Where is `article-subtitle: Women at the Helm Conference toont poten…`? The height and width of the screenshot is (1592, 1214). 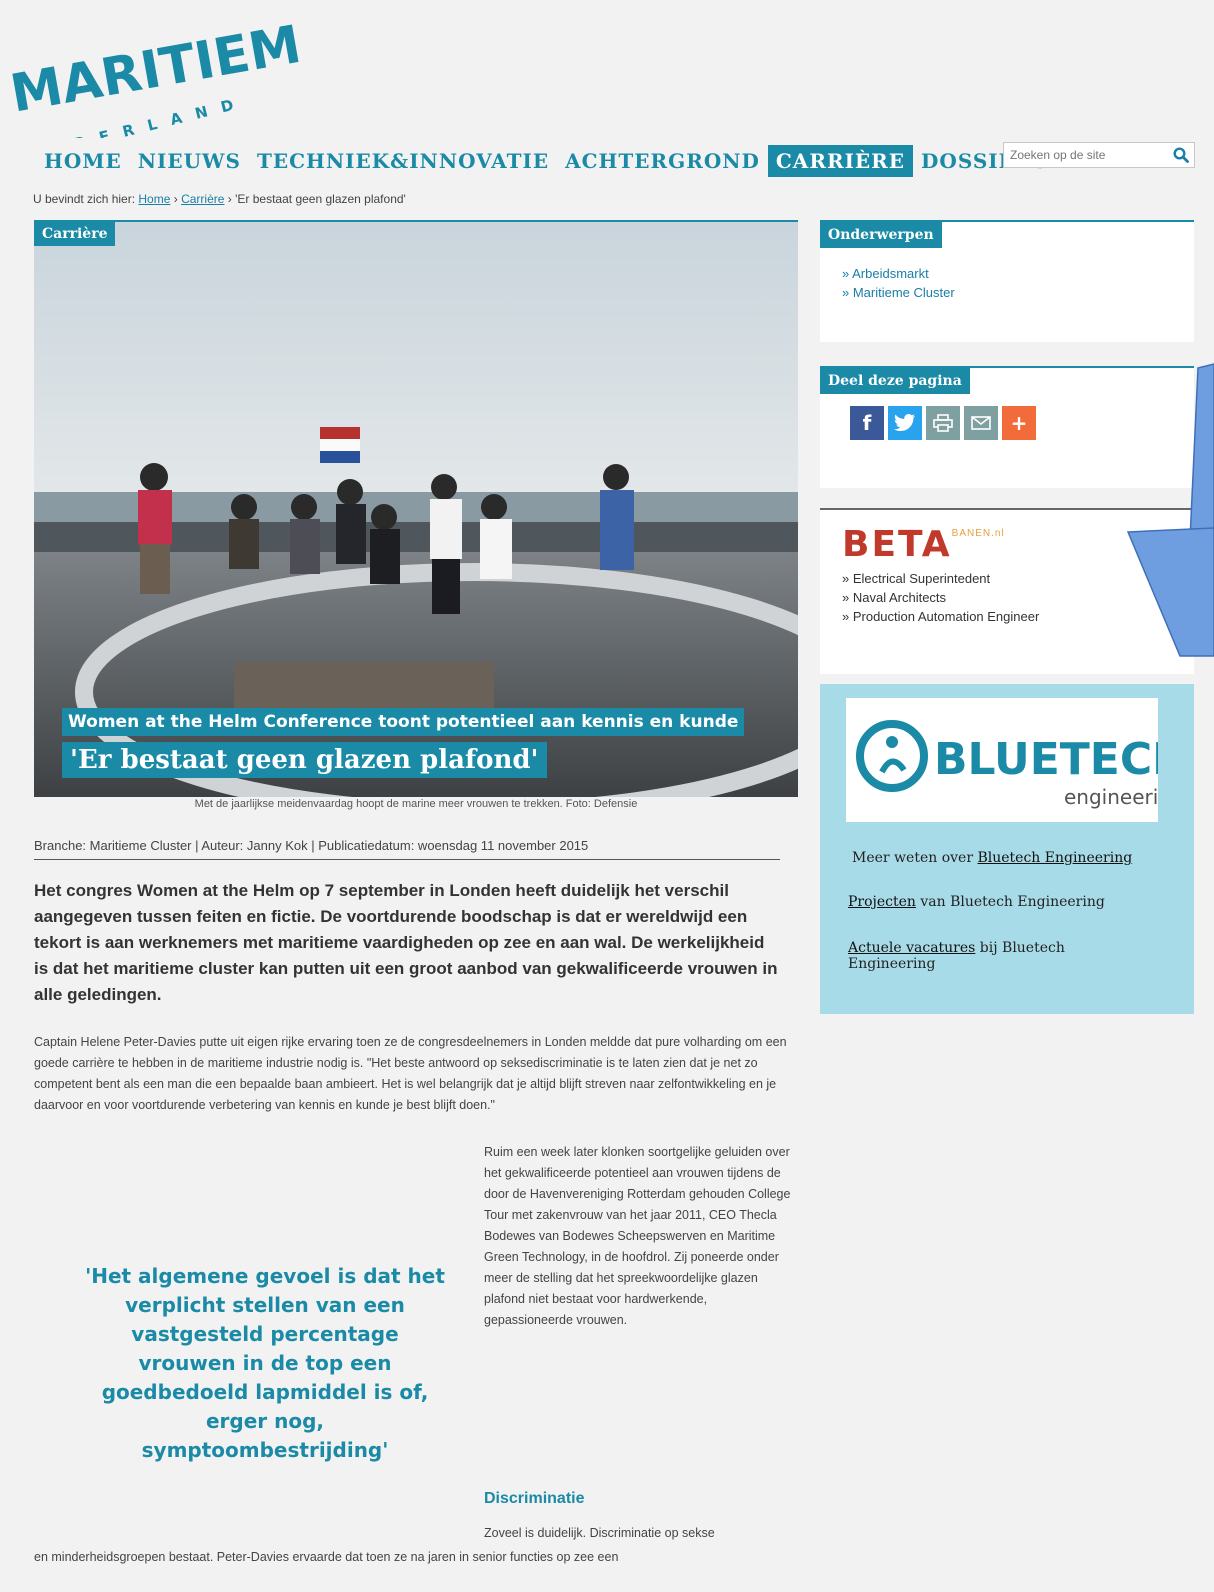 article-subtitle: Women at the Helm Conference toont poten… is located at coordinates (403, 722).